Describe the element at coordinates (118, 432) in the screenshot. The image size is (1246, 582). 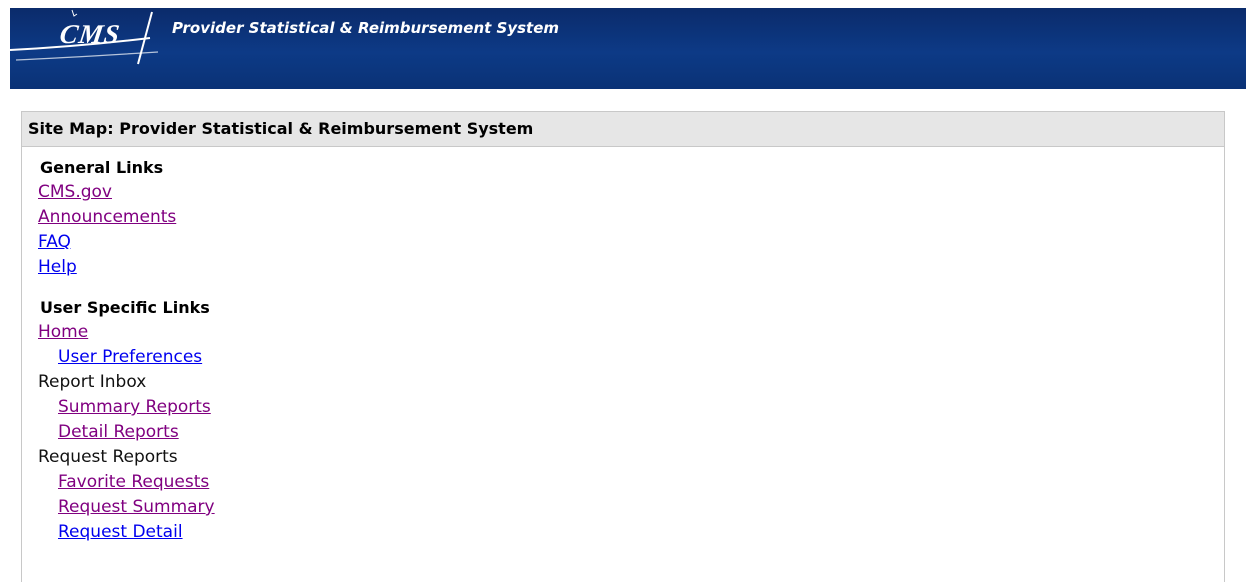
I see `link-detail-reports: Detail Reports` at that location.